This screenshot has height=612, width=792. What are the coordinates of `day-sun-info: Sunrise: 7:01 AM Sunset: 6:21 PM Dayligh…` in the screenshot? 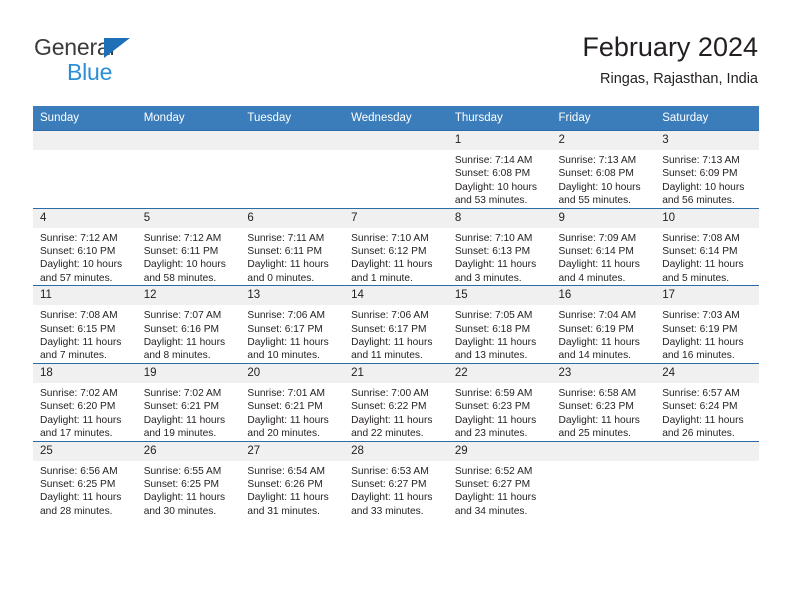 It's located at (288, 413).